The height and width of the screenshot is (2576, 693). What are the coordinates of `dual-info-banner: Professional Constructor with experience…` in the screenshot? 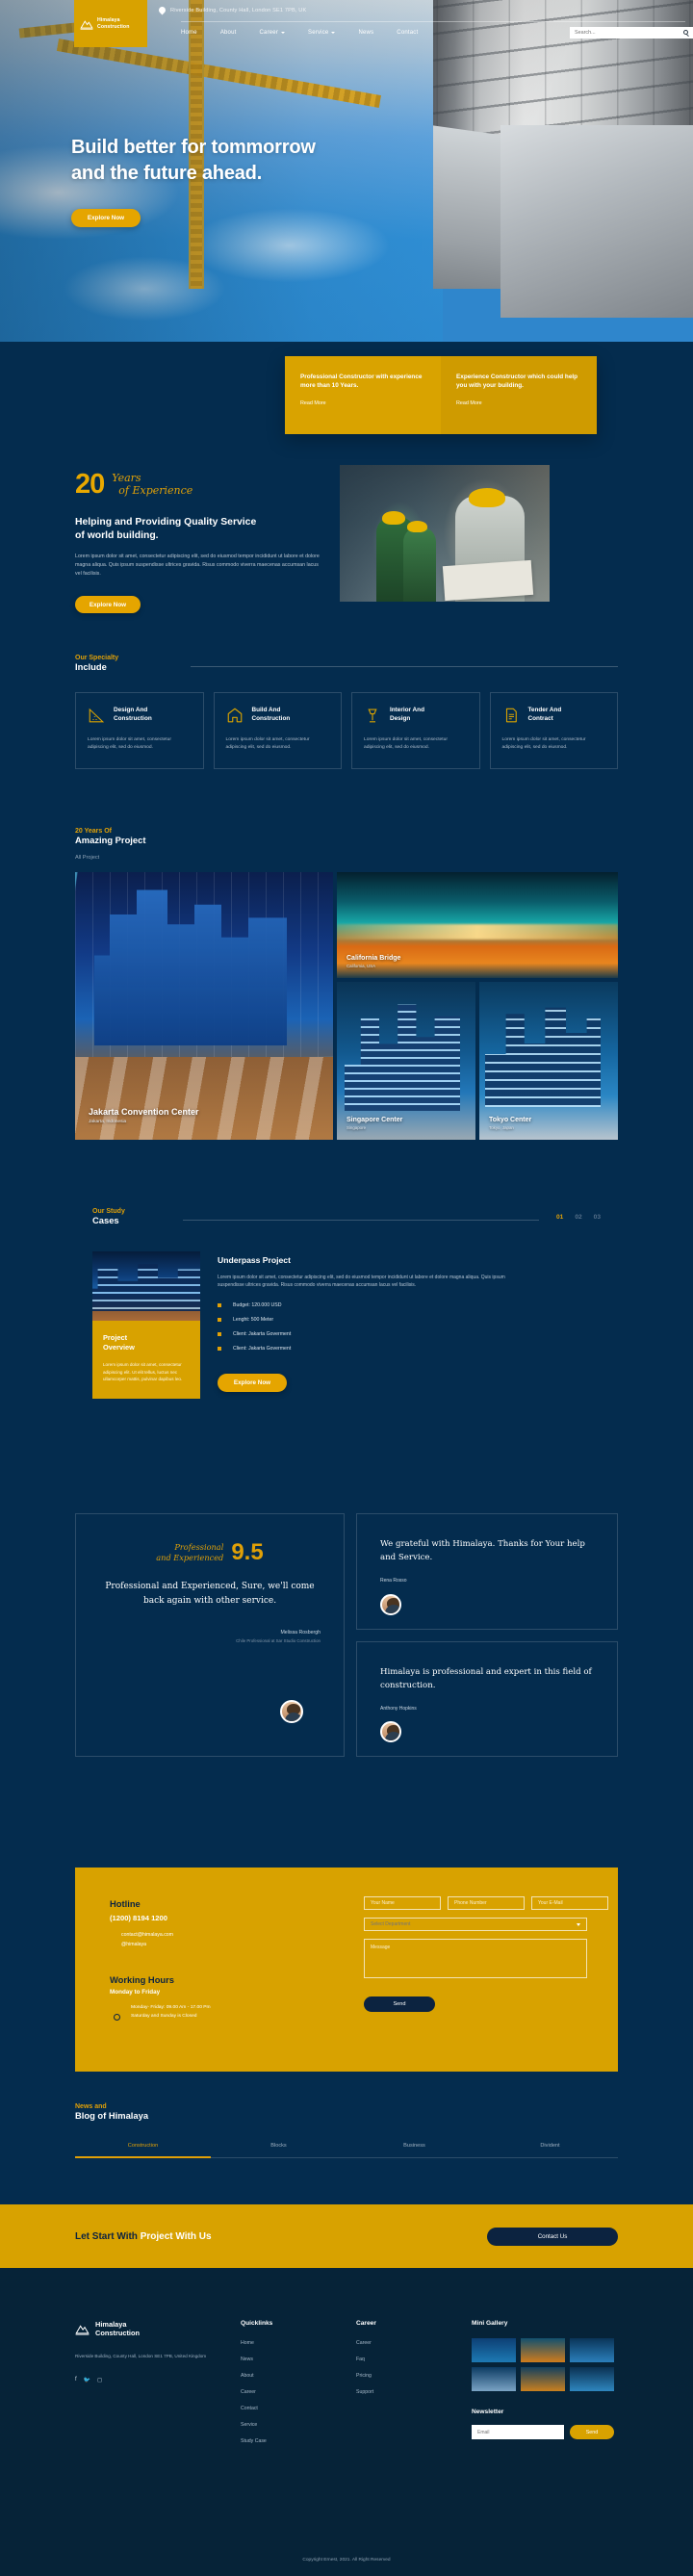 It's located at (441, 395).